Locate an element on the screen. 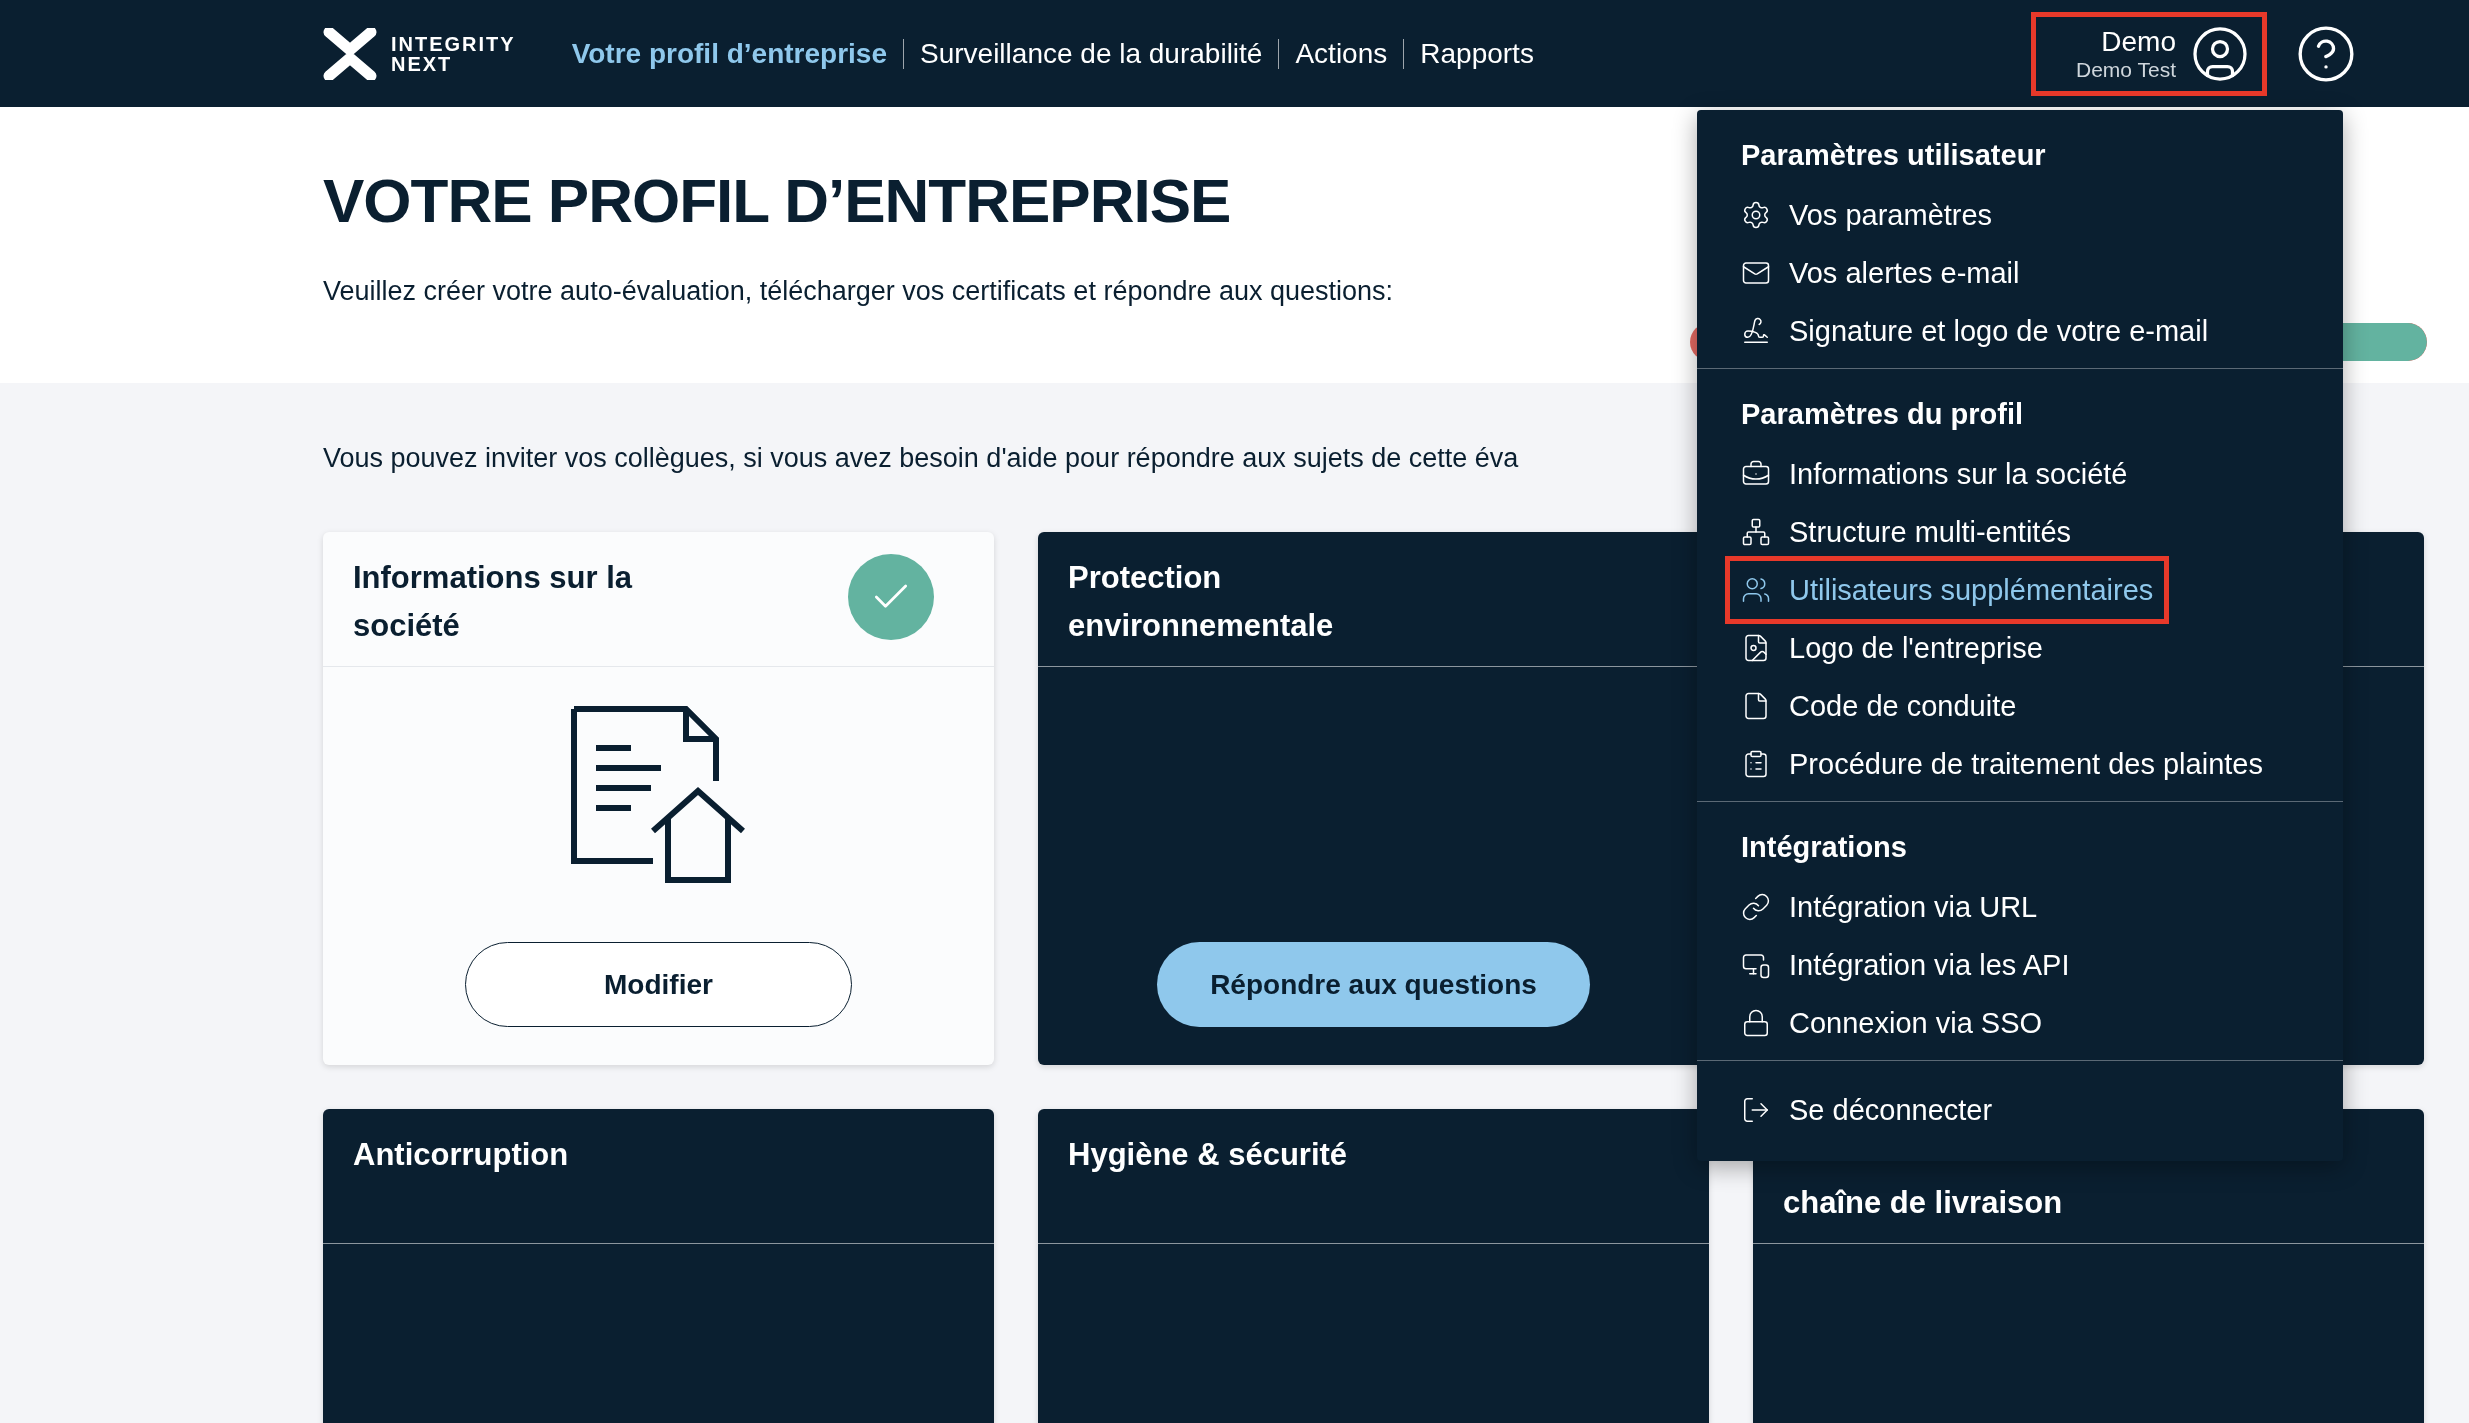  card-title: Protection environnementale is located at coordinates (1201, 602).